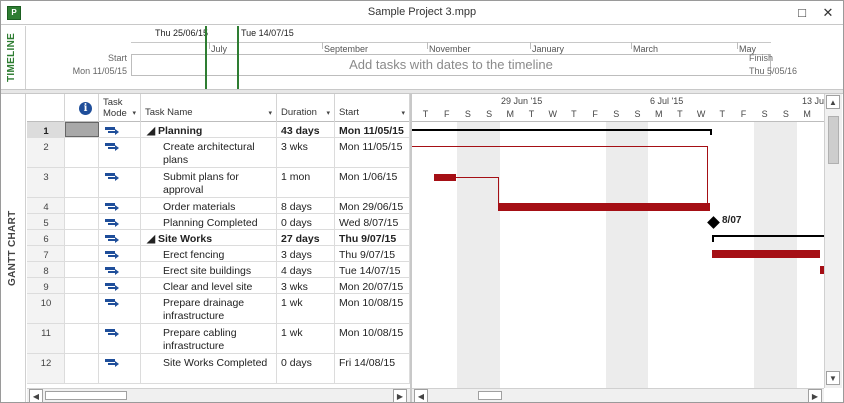 Image resolution: width=844 pixels, height=403 pixels. What do you see at coordinates (46, 253) in the screenshot?
I see `row-id-cell: 7` at bounding box center [46, 253].